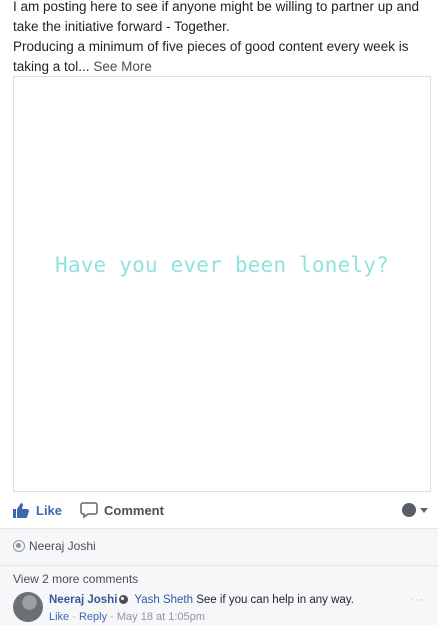 Image resolution: width=438 pixels, height=625 pixels. Describe the element at coordinates (28, 607) in the screenshot. I see `avatar` at that location.